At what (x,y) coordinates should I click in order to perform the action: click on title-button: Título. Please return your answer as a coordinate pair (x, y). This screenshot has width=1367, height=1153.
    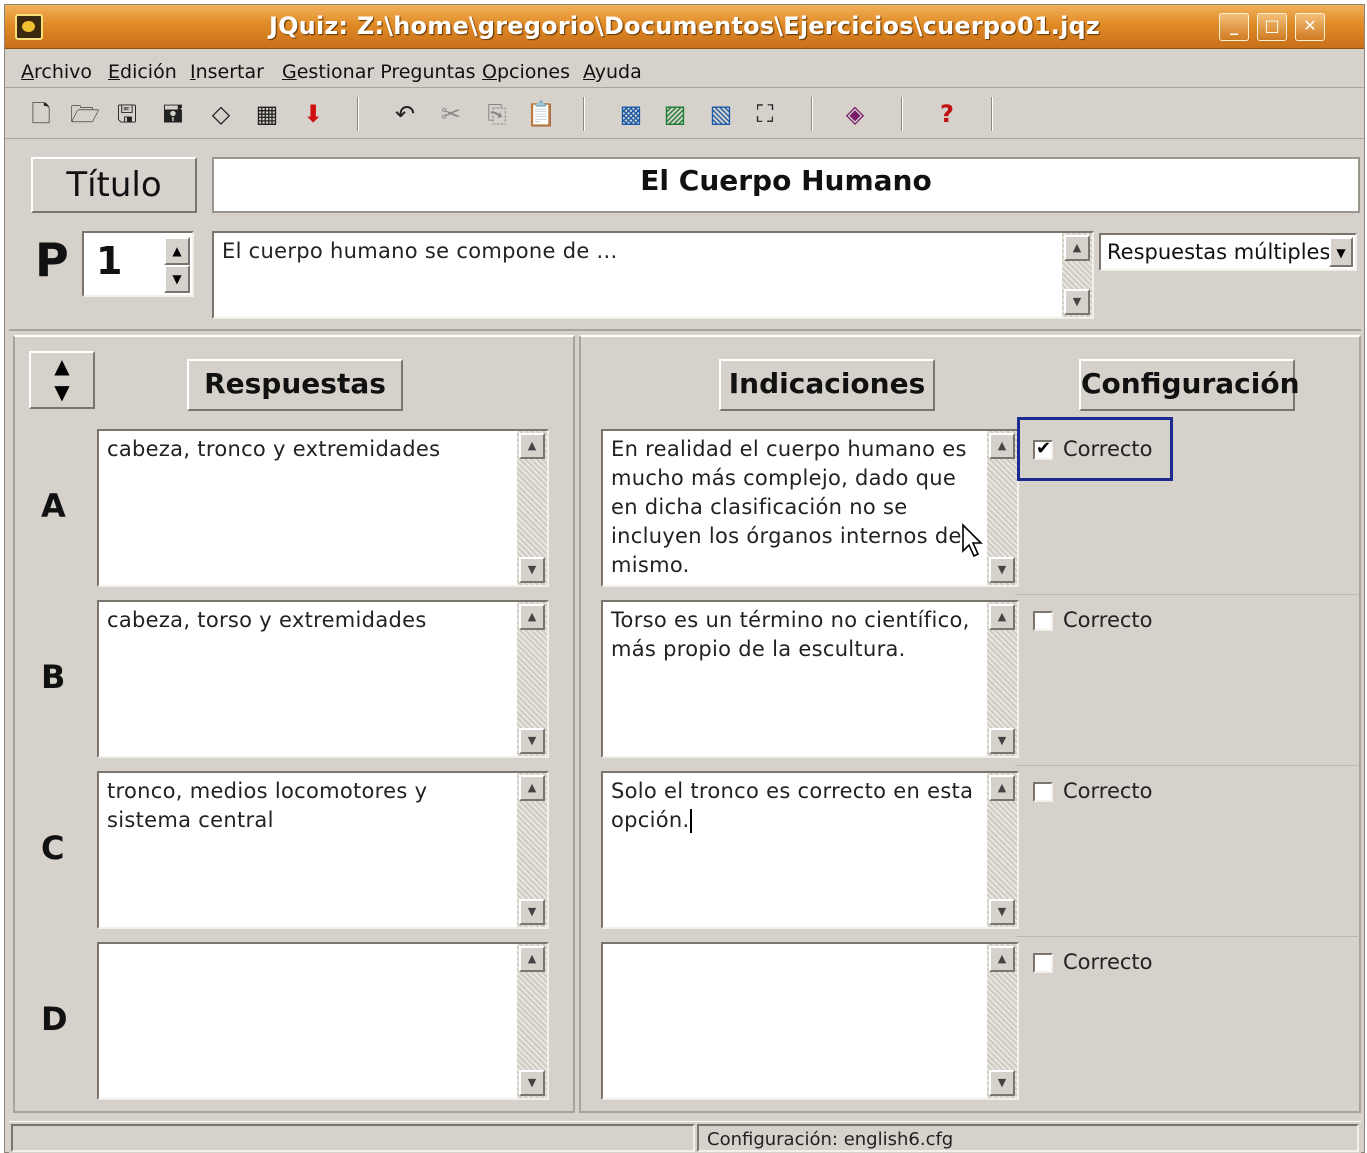
    Looking at the image, I should click on (114, 185).